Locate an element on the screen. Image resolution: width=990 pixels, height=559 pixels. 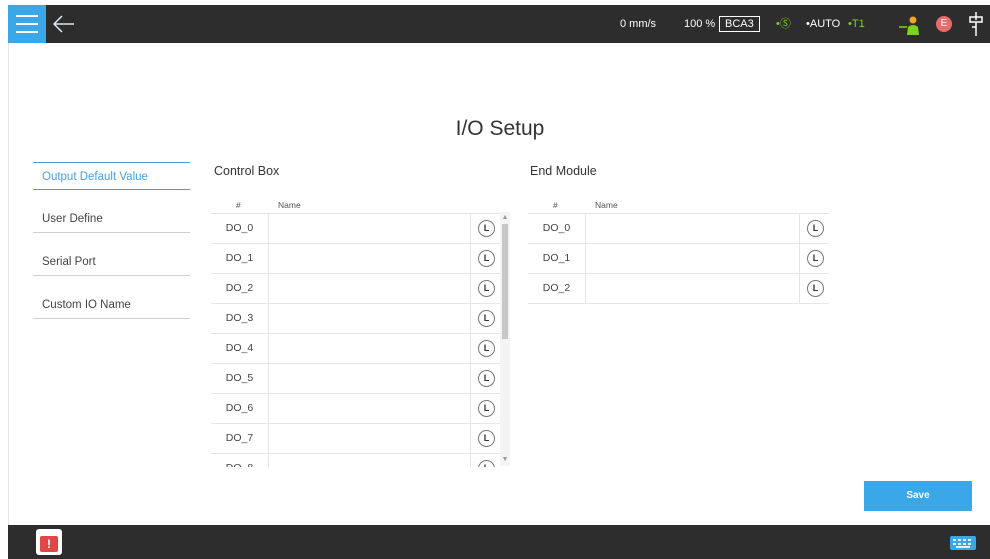
back-arrow-icon is located at coordinates (63, 24).